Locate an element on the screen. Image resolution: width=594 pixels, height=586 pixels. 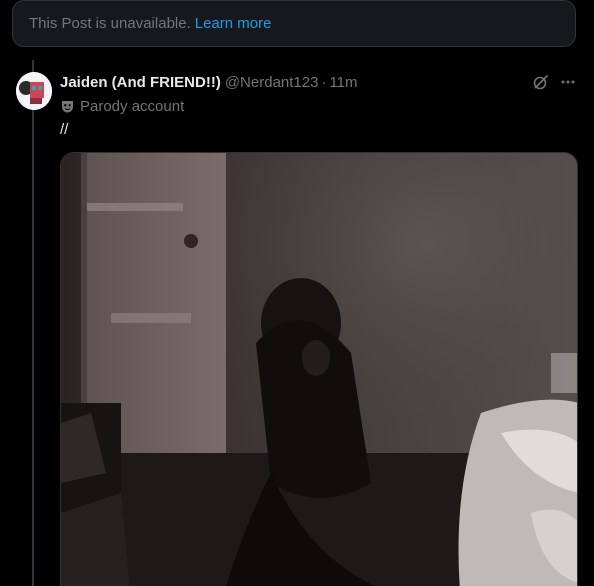
learn-more-link: Learn more is located at coordinates (233, 23).